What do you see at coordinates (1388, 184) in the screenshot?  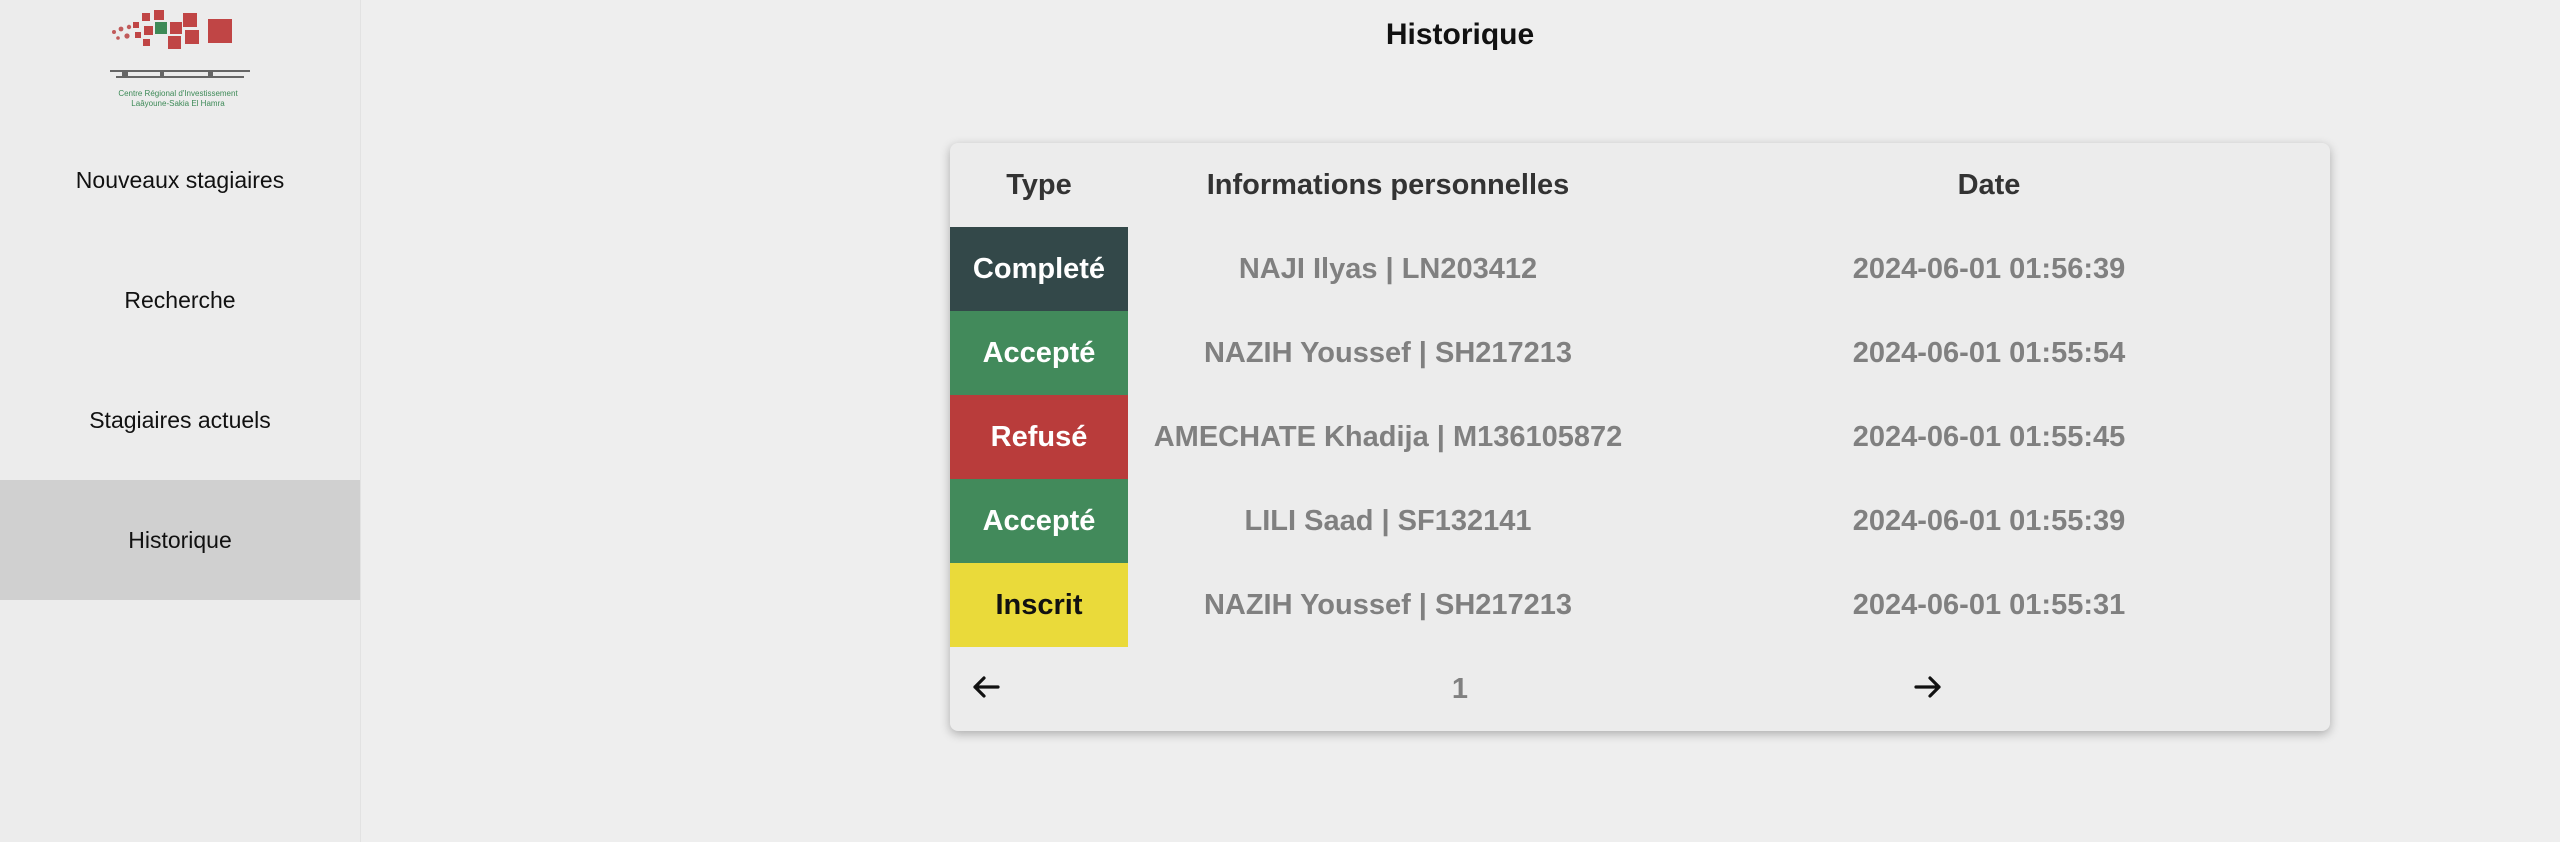 I see `column-header-info: Informations personnelles` at bounding box center [1388, 184].